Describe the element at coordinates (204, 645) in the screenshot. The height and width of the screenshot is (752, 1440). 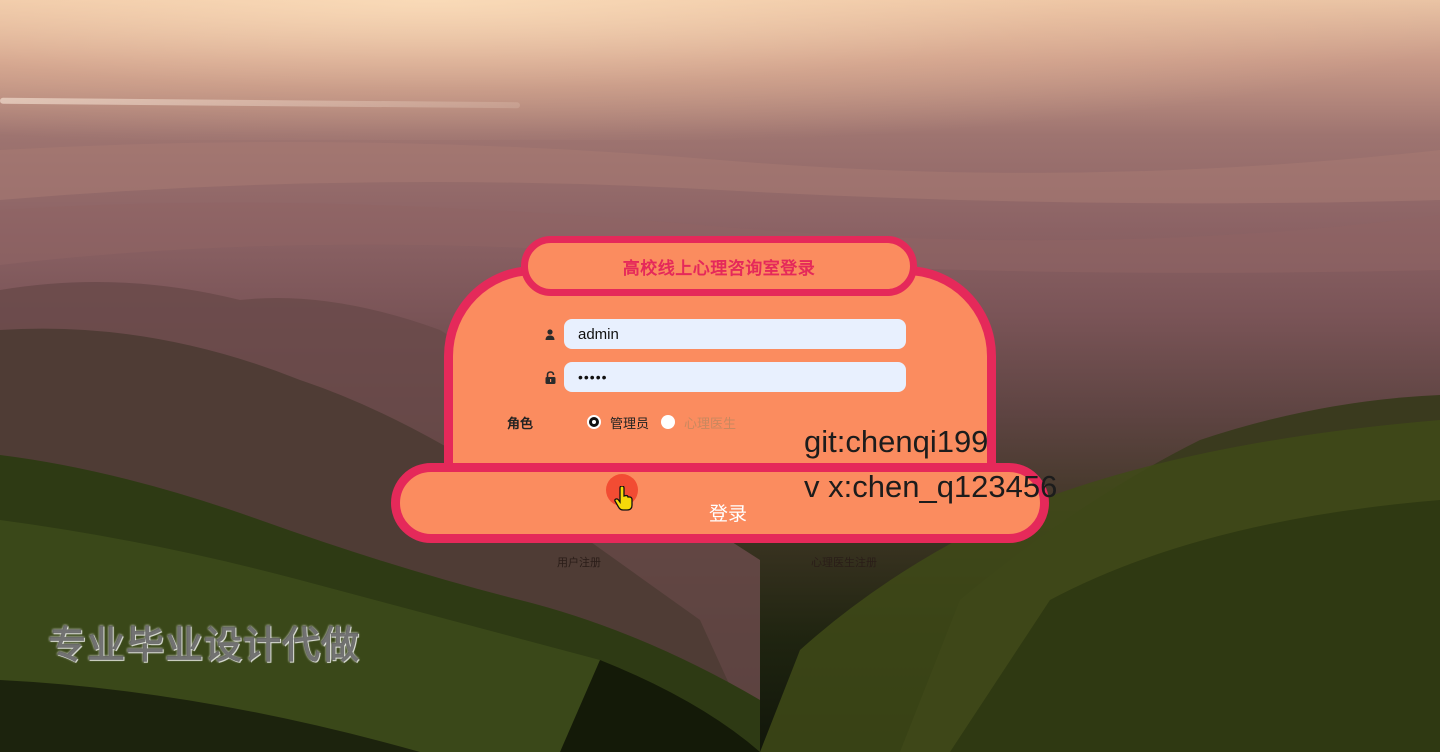
I see `watermark-text: 专业毕业设计代做` at that location.